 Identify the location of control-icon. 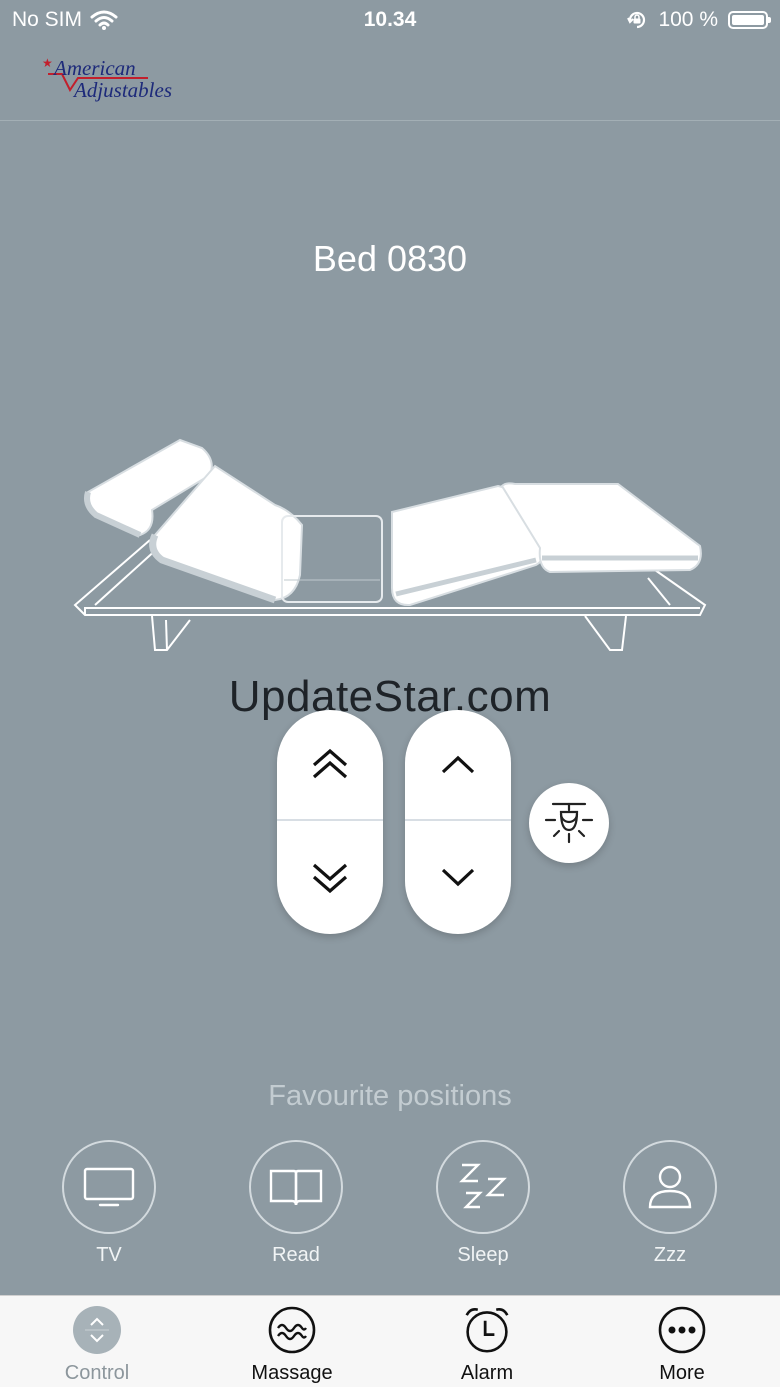
(97, 1330).